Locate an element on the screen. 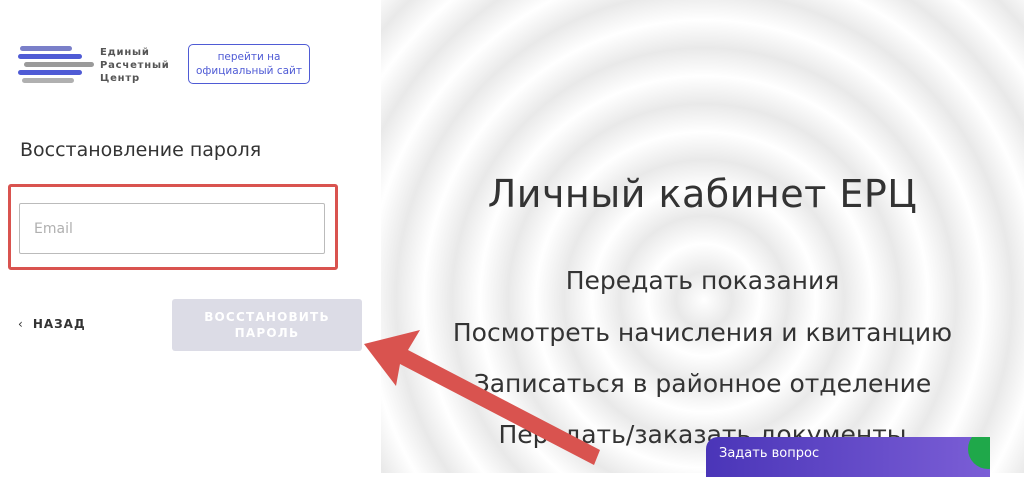 The width and height of the screenshot is (1024, 477). official-site-button: перейти на официальный сайт is located at coordinates (249, 64).